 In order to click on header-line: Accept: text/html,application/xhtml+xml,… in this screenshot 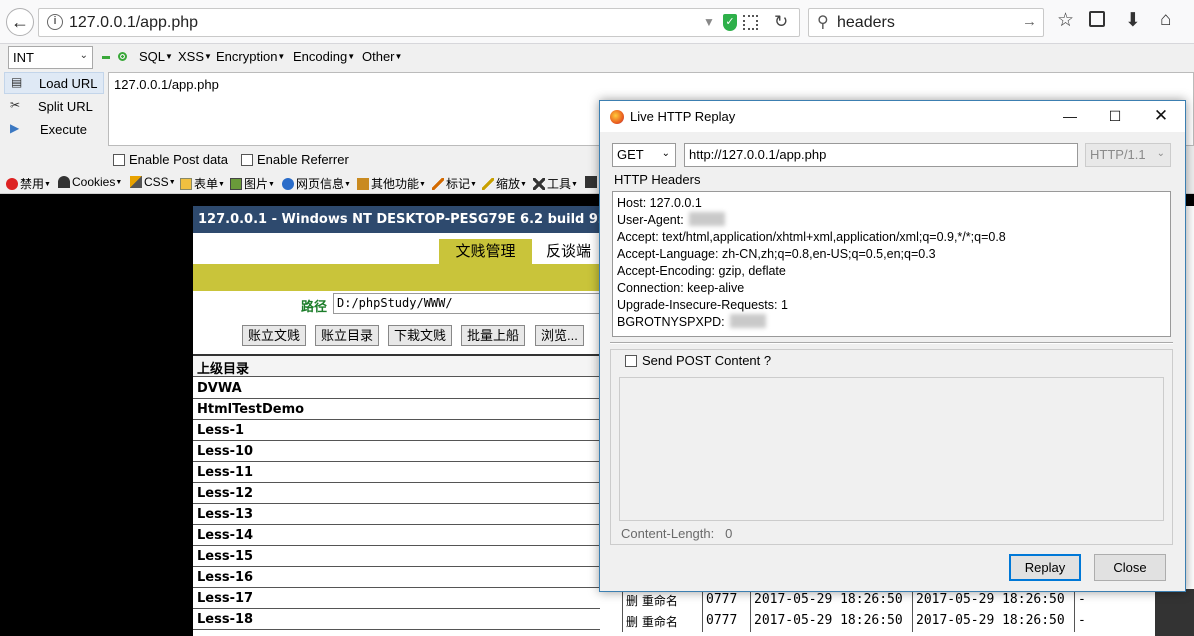, I will do `click(811, 237)`.